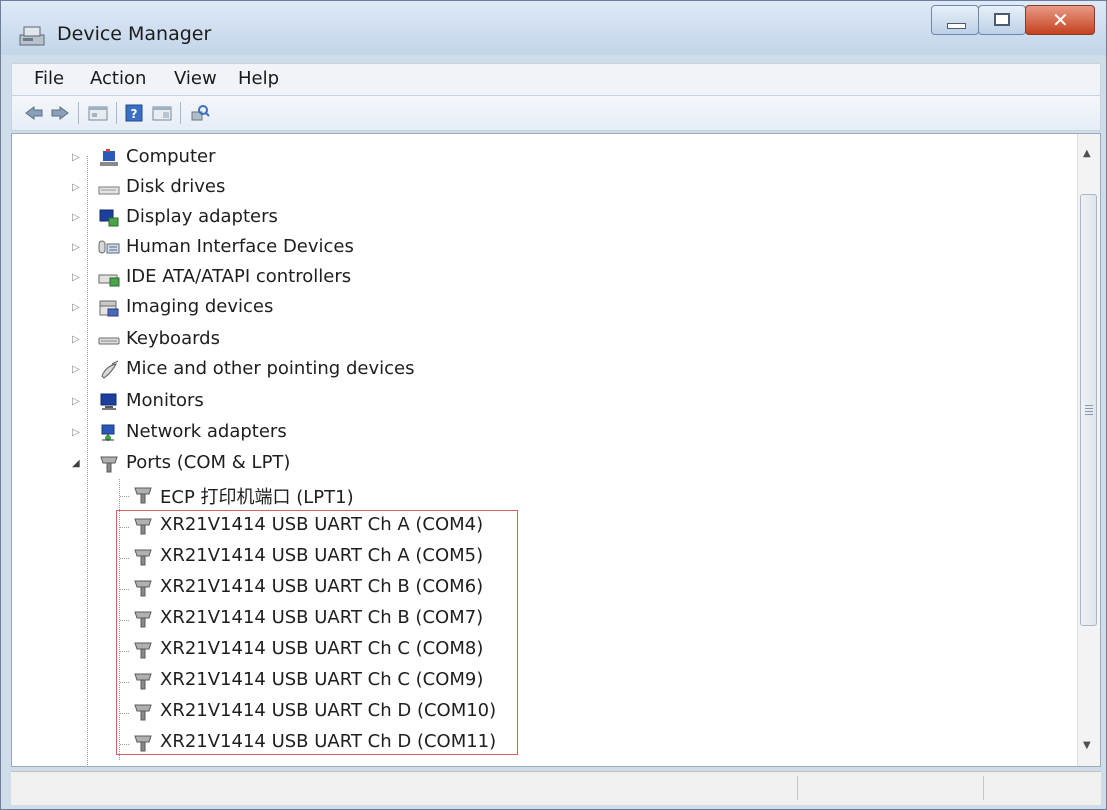 This screenshot has height=810, width=1107. I want to click on menu-help: Help, so click(258, 78).